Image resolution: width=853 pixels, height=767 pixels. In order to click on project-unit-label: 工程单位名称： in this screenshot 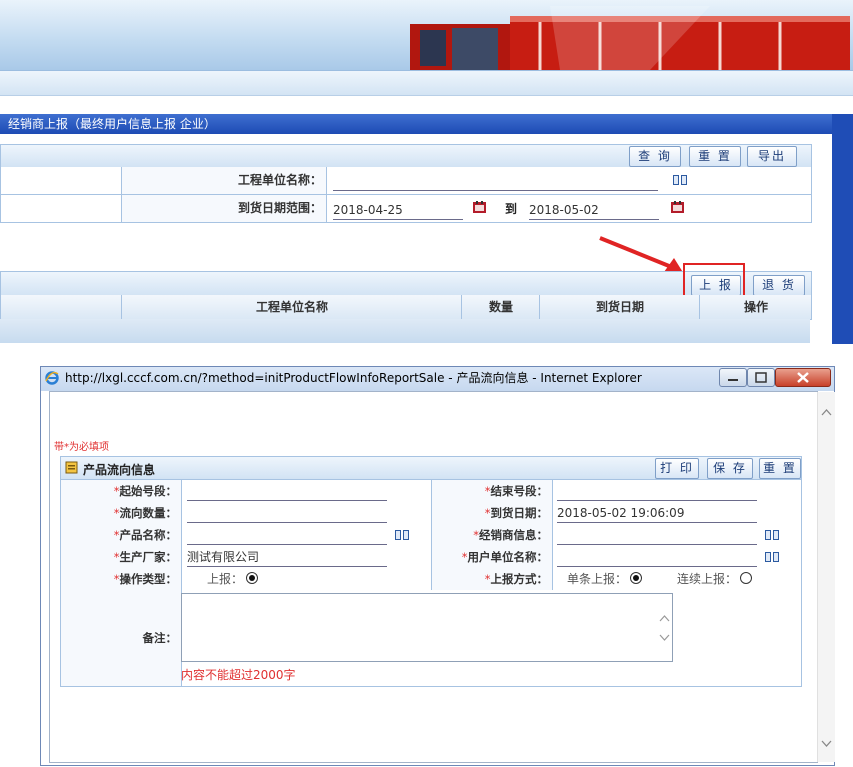, I will do `click(224, 180)`.